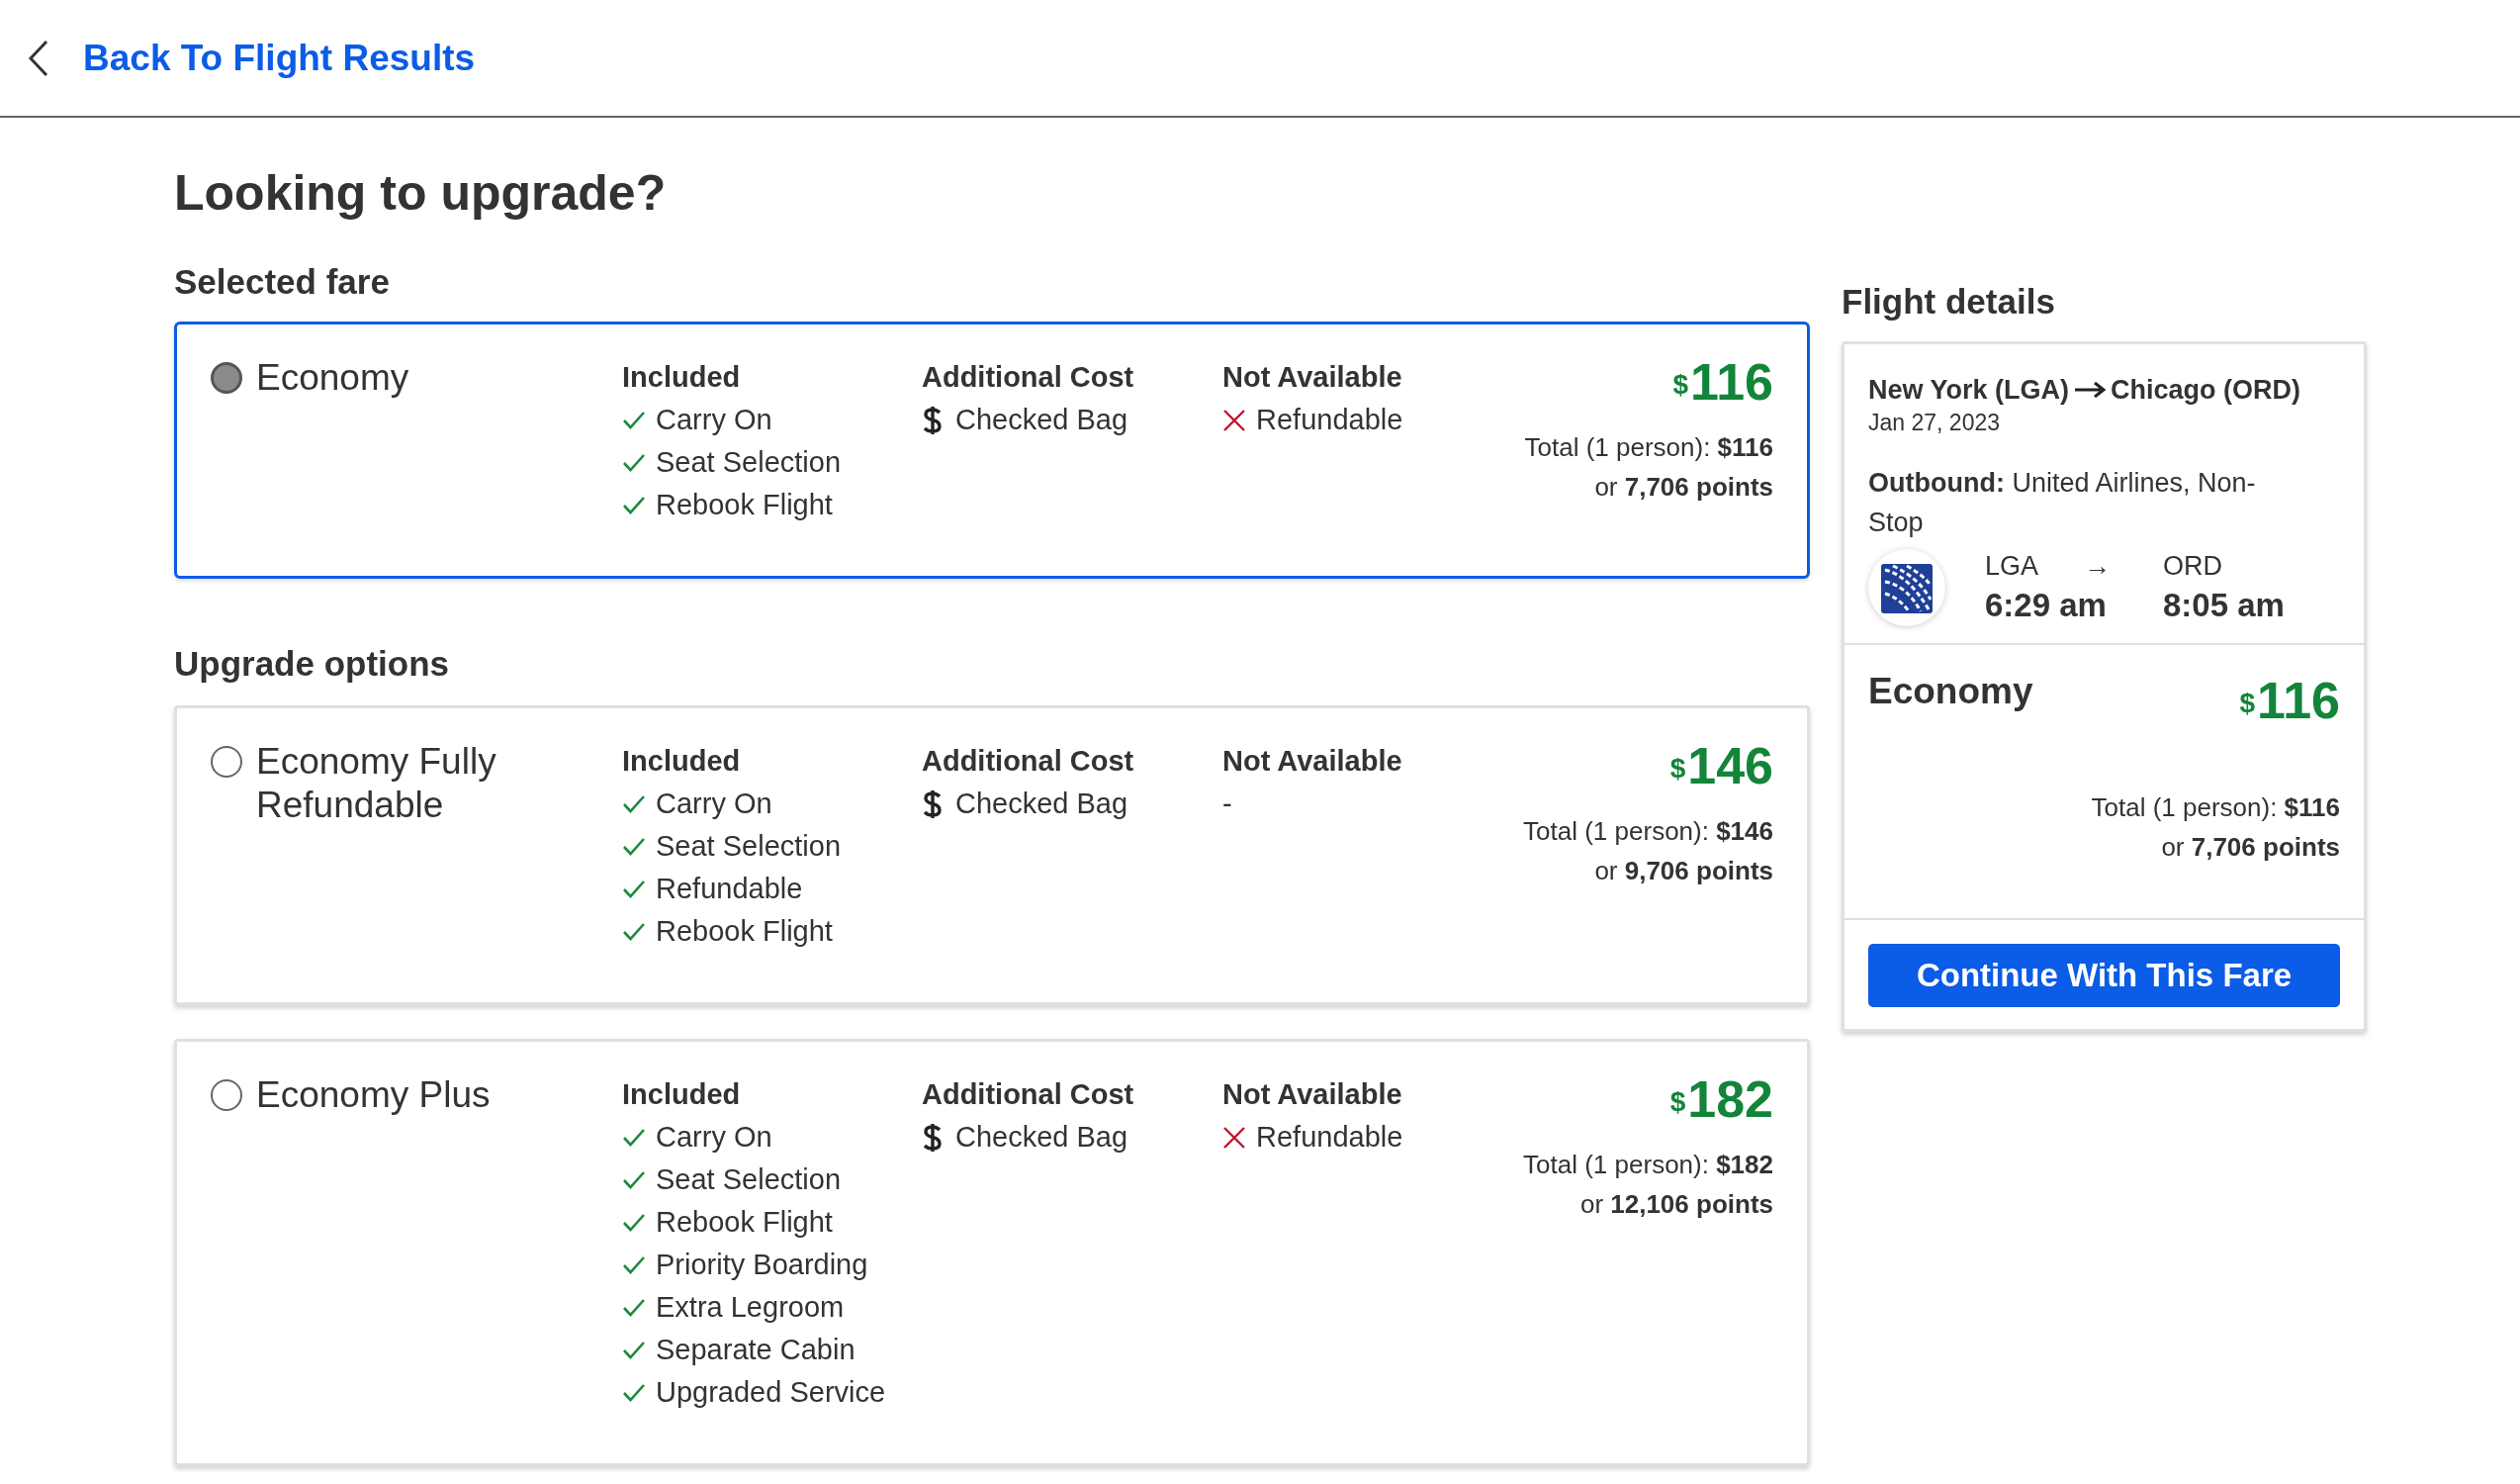  I want to click on route-destination: Chicago (ORD), so click(2206, 390).